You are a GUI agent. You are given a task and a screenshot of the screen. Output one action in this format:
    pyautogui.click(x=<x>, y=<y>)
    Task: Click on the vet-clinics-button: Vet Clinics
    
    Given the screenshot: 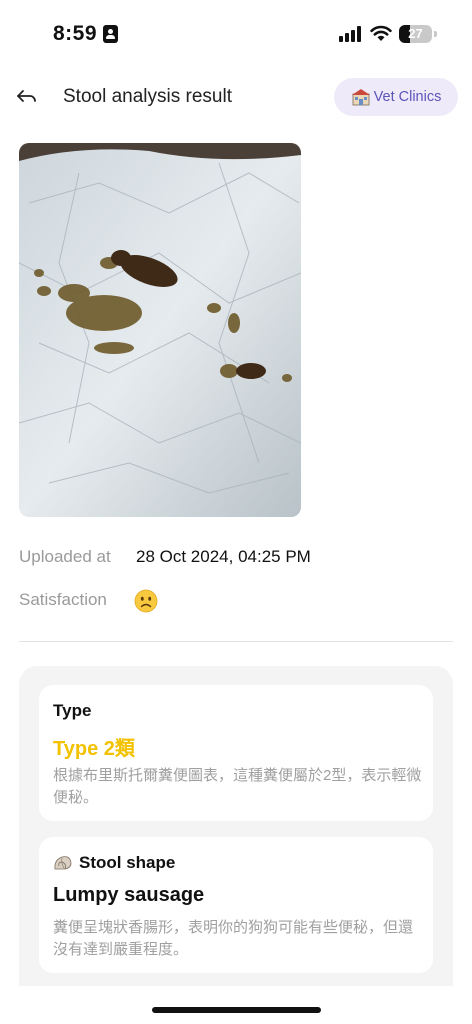 What is the action you would take?
    pyautogui.click(x=396, y=97)
    